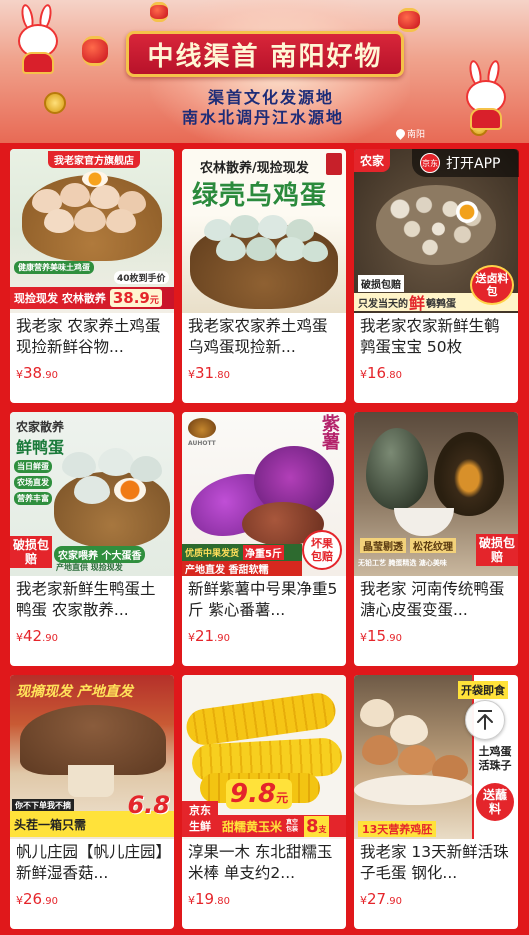 This screenshot has width=529, height=935. I want to click on jd-logo-icon: 京东, so click(430, 163).